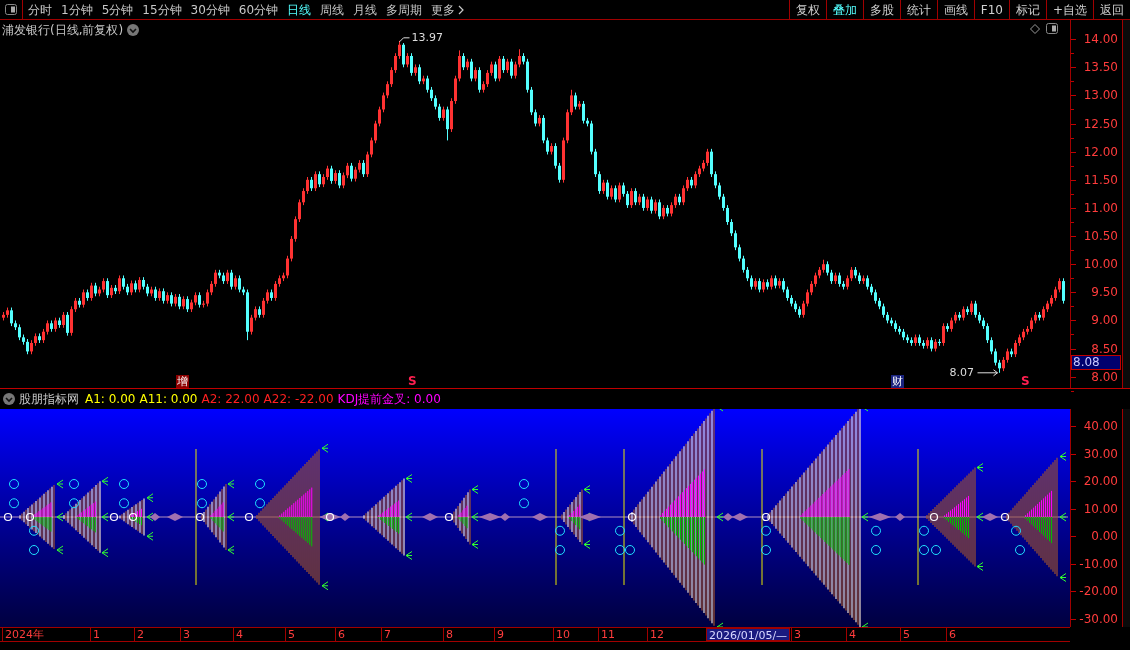 This screenshot has height=650, width=1130. Describe the element at coordinates (386, 634) in the screenshot. I see `date-axis-label: 7` at that location.